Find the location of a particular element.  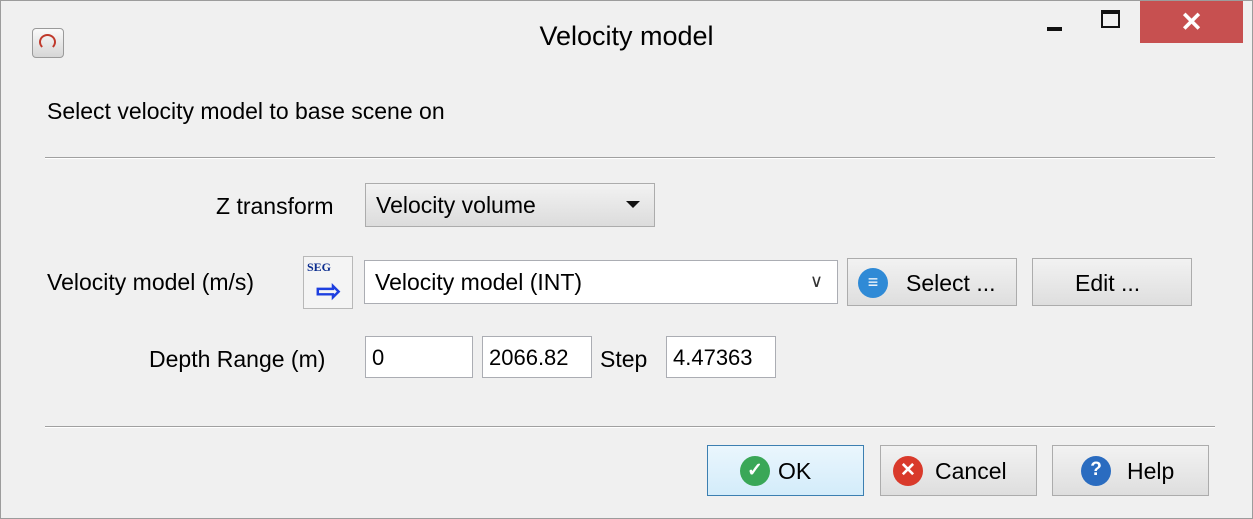

help-button-label: Help is located at coordinates (1151, 471).